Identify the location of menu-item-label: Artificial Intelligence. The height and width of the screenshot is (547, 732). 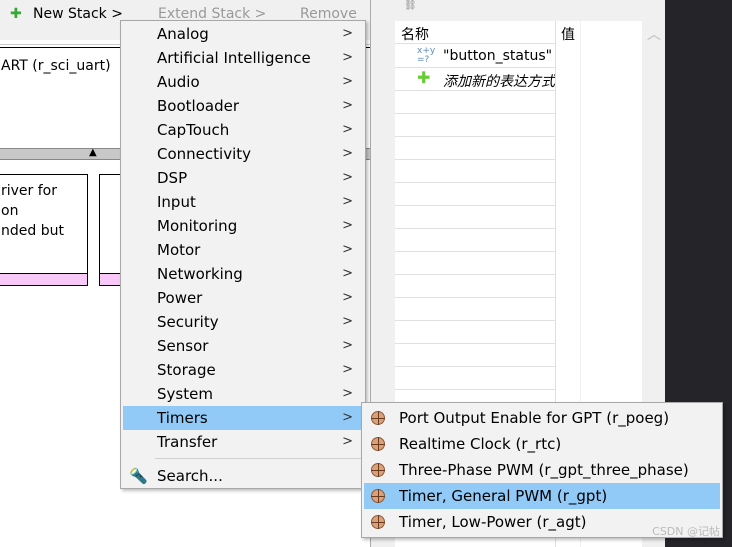
(234, 58).